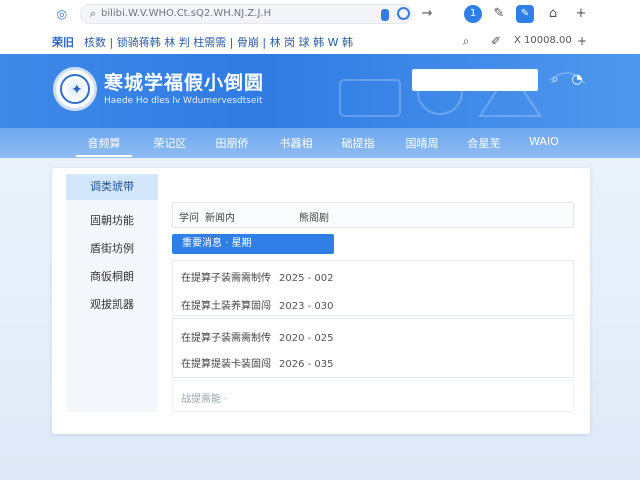 This screenshot has height=480, width=640. Describe the element at coordinates (544, 146) in the screenshot. I see `nav-item-8: WAIO` at that location.